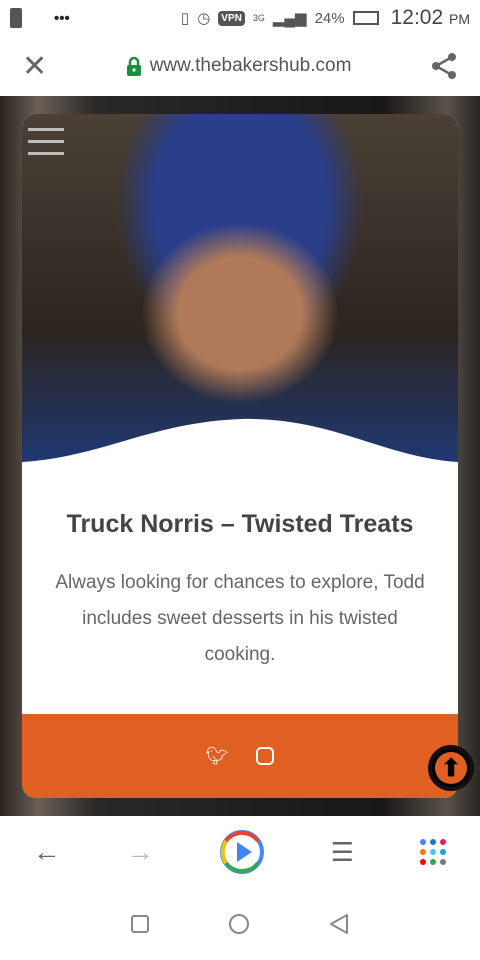 The image size is (480, 960). Describe the element at coordinates (459, 19) in the screenshot. I see `clock-ampm: PM` at that location.